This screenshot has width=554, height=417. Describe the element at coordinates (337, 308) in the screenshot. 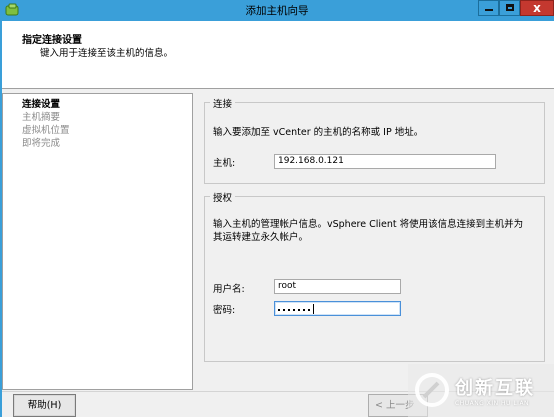

I see `password-input: *******` at that location.